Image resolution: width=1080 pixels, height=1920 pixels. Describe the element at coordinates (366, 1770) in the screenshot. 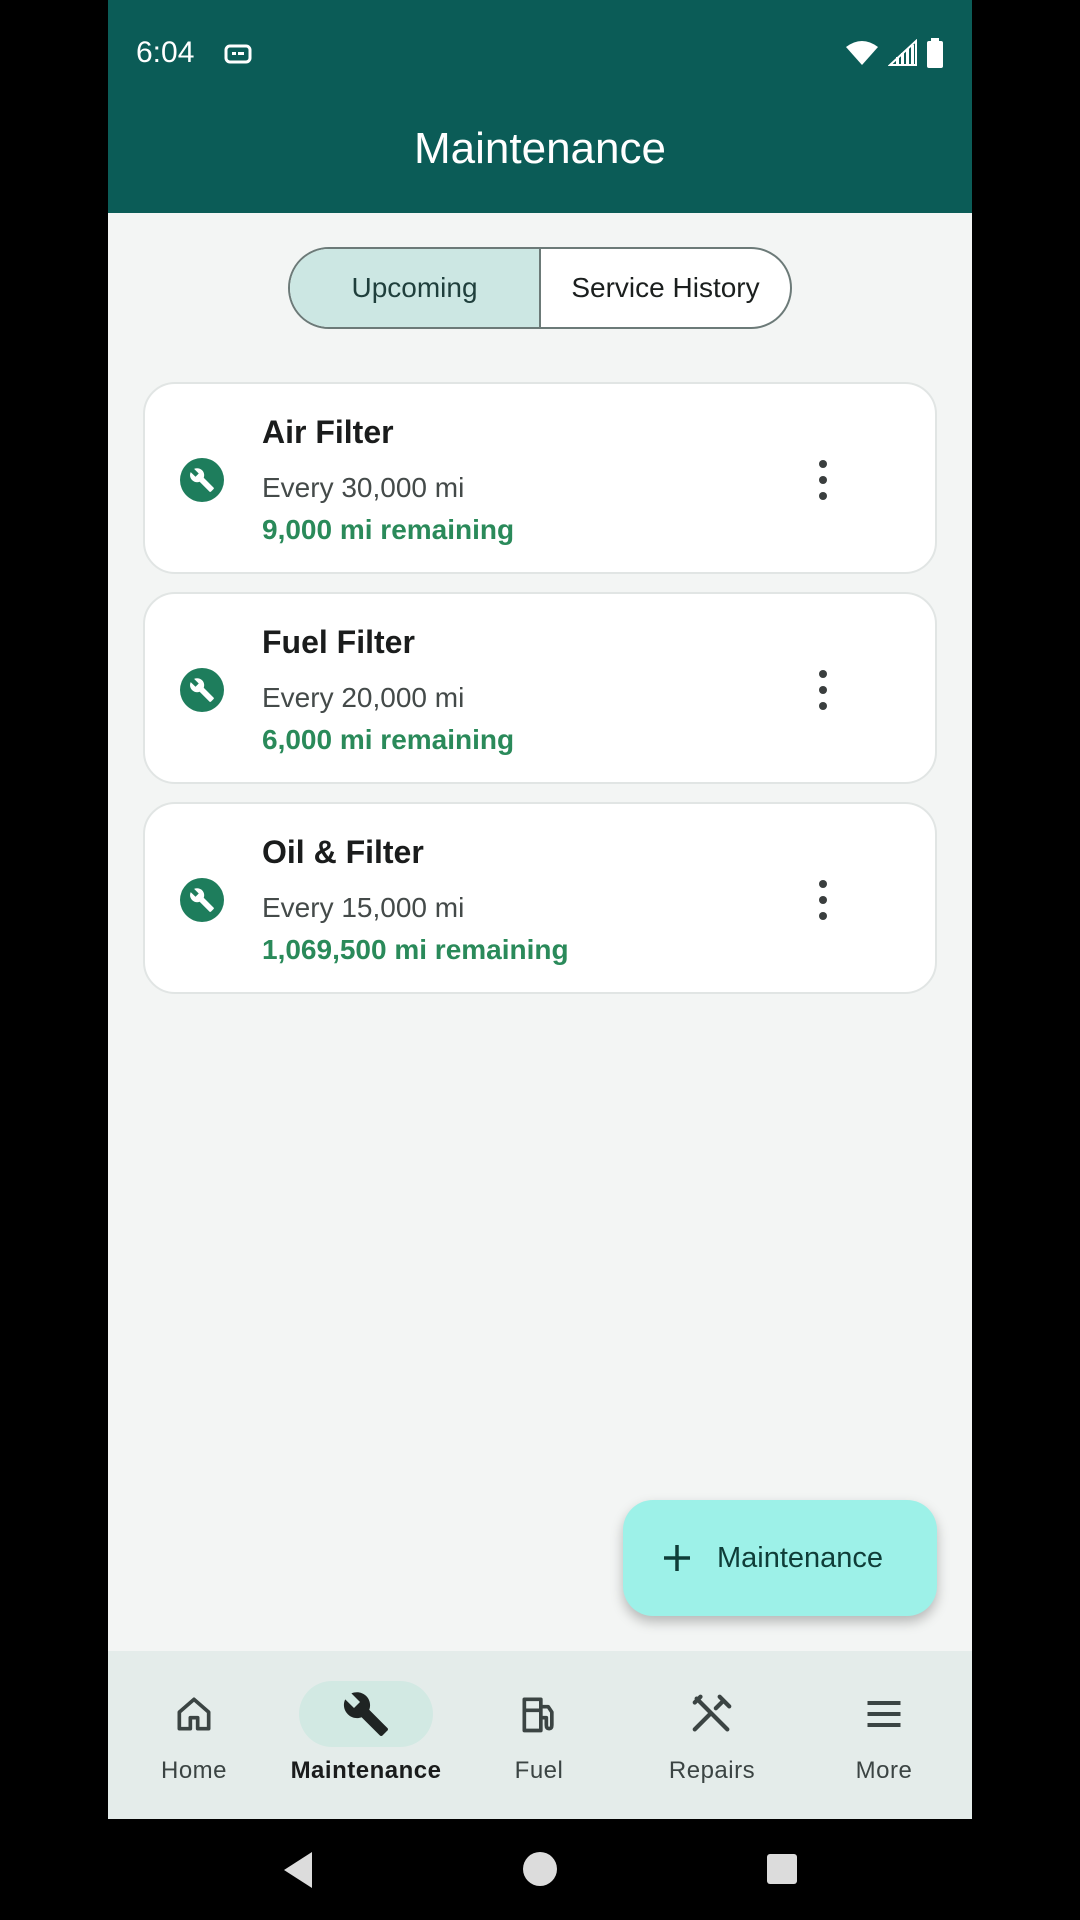

I see `nav-label: Maintenance` at that location.